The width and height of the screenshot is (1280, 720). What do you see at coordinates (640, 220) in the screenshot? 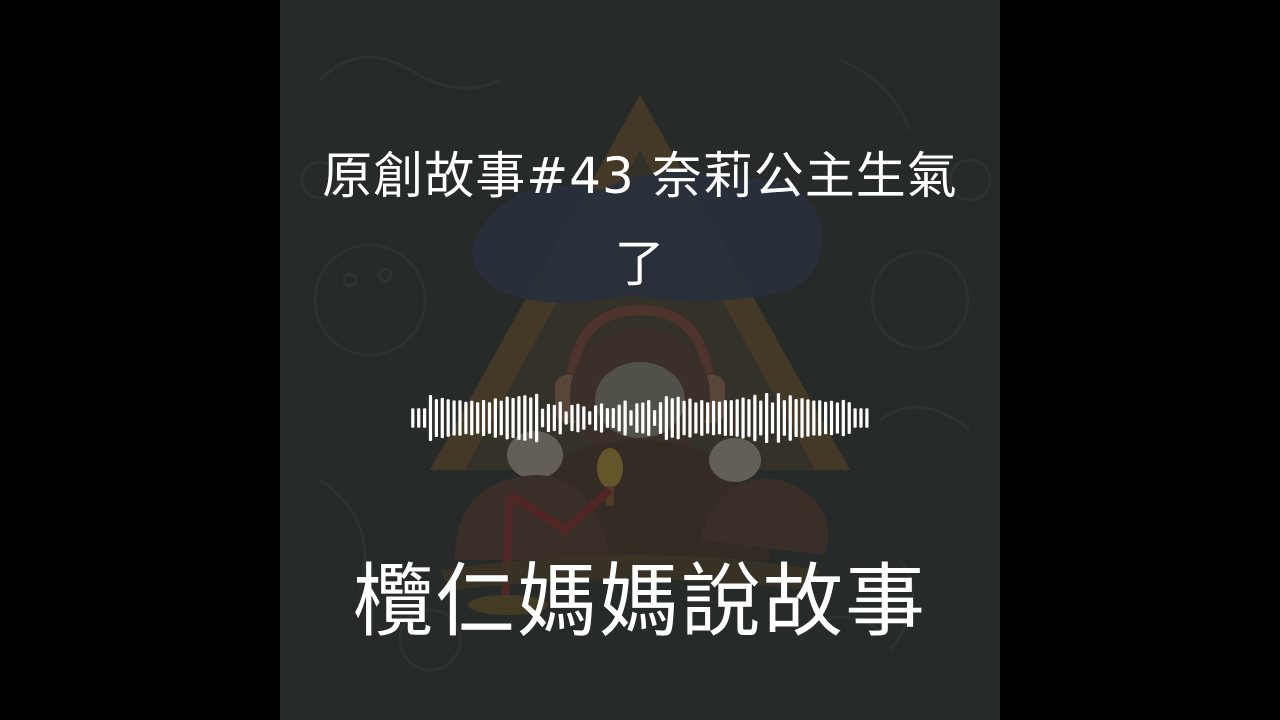
I see `episode-title: 原創故事#43 奈莉公主生氣了` at bounding box center [640, 220].